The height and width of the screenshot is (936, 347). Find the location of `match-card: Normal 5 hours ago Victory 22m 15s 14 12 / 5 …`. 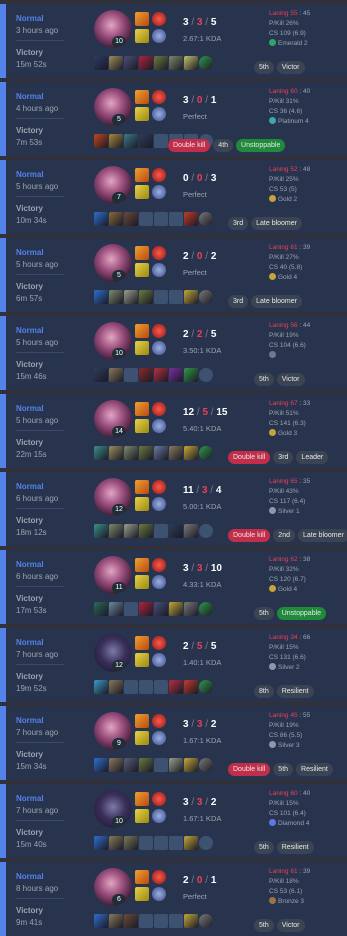

match-card: Normal 5 hours ago Victory 22m 15s 14 12 / 5 … is located at coordinates (173, 431).